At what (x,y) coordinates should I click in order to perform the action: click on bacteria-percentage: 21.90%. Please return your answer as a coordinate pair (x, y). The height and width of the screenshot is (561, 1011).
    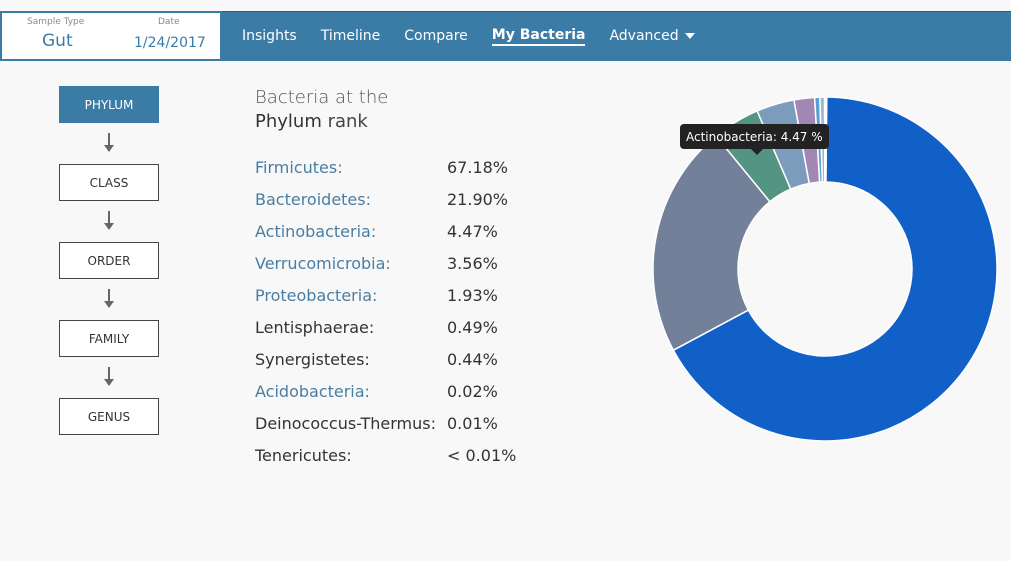
    Looking at the image, I should click on (478, 199).